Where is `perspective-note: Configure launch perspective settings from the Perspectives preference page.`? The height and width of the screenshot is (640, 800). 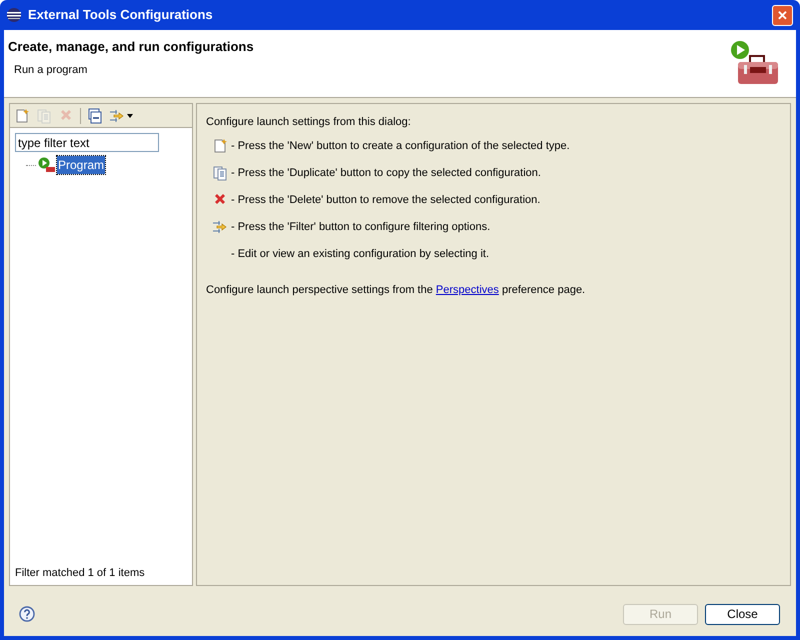 perspective-note: Configure launch perspective settings from the Perspectives preference page. is located at coordinates (396, 290).